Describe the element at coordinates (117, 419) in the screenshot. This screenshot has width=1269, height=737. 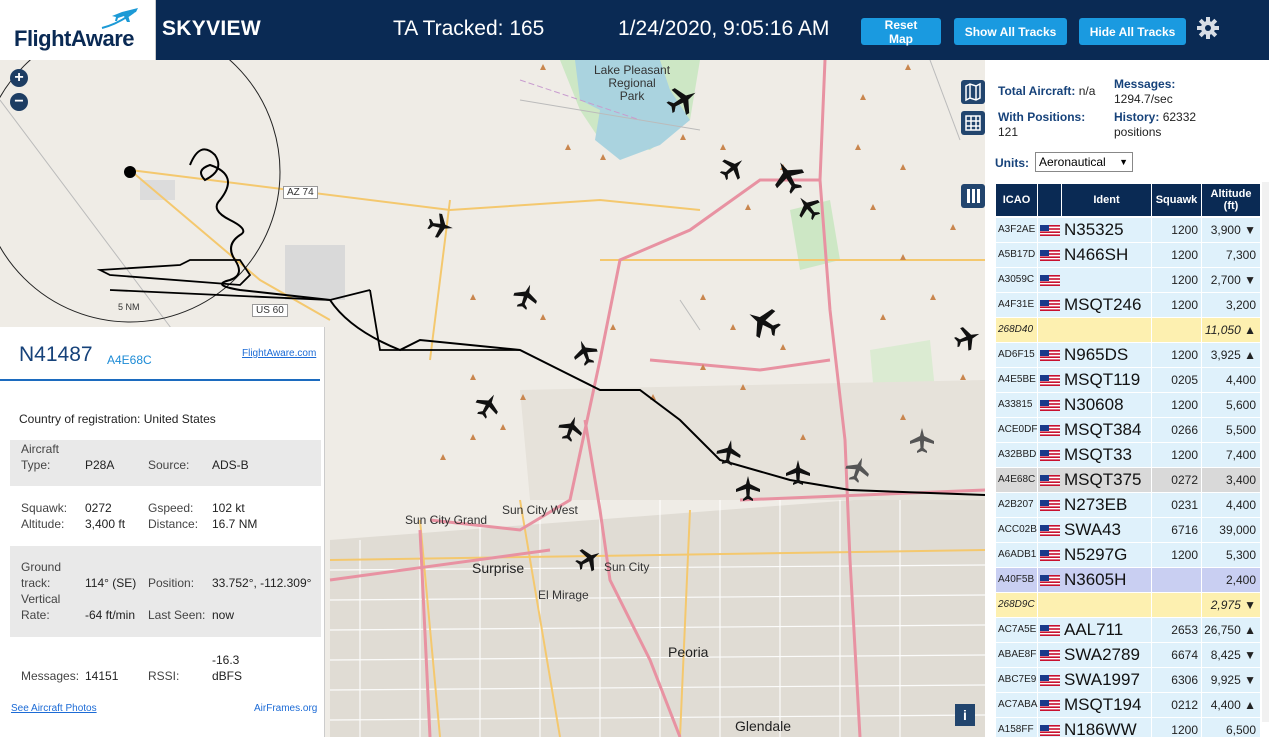
I see `country-of-registration: Country of registration: United States` at that location.